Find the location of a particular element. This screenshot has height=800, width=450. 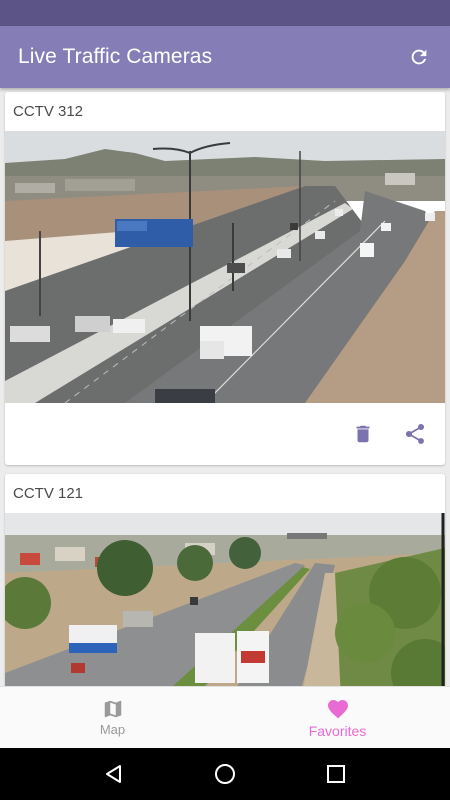

delete-icon is located at coordinates (363, 434).